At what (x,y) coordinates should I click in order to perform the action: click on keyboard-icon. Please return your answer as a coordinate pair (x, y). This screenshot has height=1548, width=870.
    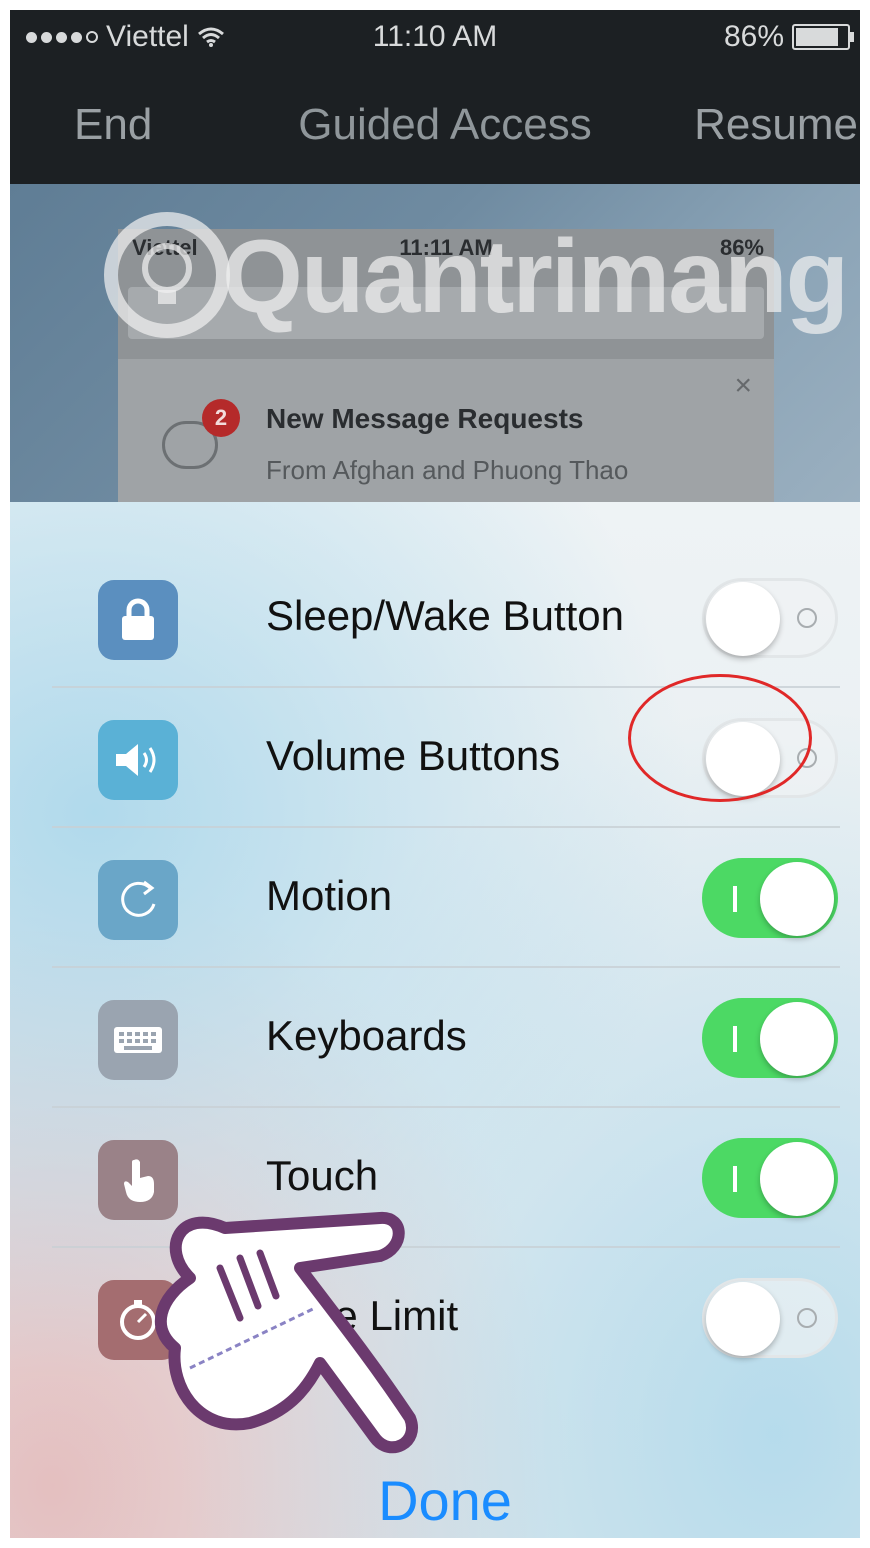
    Looking at the image, I should click on (138, 1040).